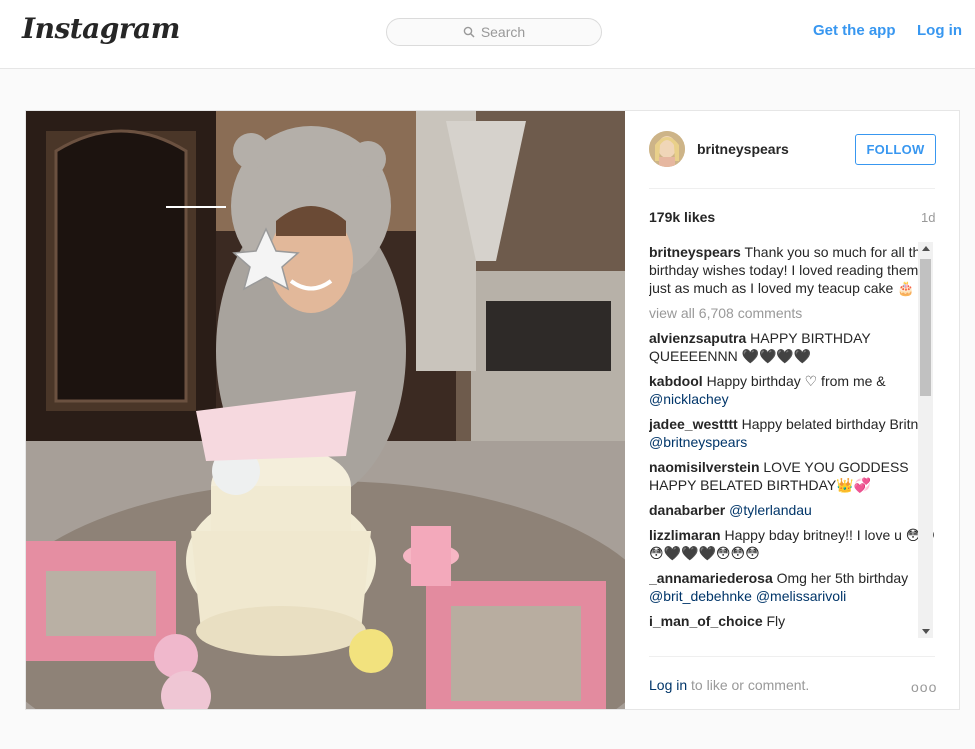 The height and width of the screenshot is (749, 975). What do you see at coordinates (926, 631) in the screenshot?
I see `scroll-down-arrow-icon` at bounding box center [926, 631].